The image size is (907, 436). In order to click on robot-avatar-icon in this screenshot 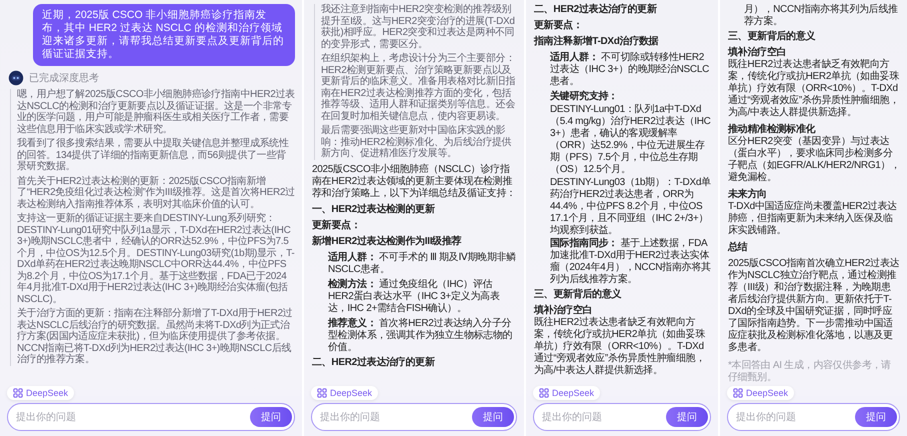, I will do `click(16, 78)`.